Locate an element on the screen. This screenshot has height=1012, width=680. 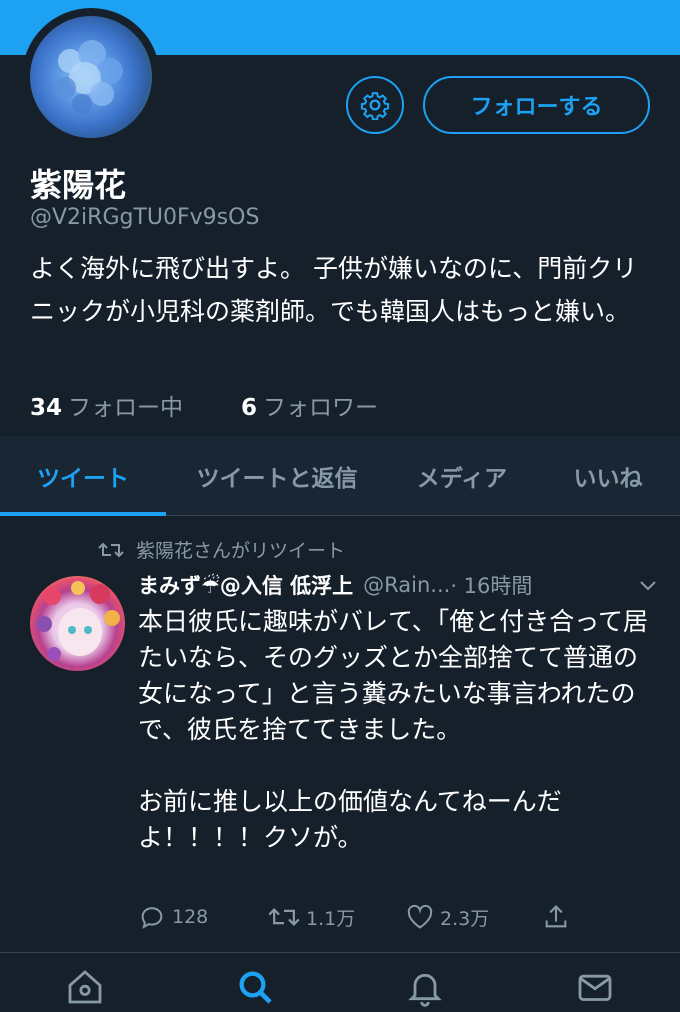
tweet-author-name: まみず☔@入信 低浮上 is located at coordinates (245, 585).